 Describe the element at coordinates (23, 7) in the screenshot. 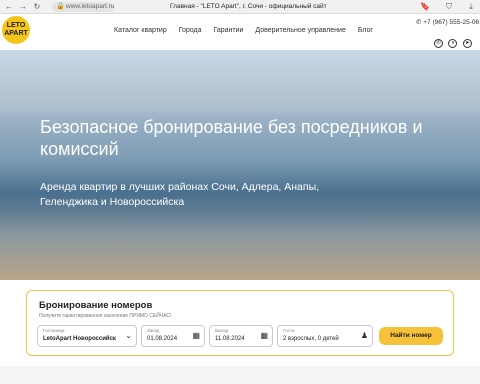

I see `forward-icon: →` at that location.